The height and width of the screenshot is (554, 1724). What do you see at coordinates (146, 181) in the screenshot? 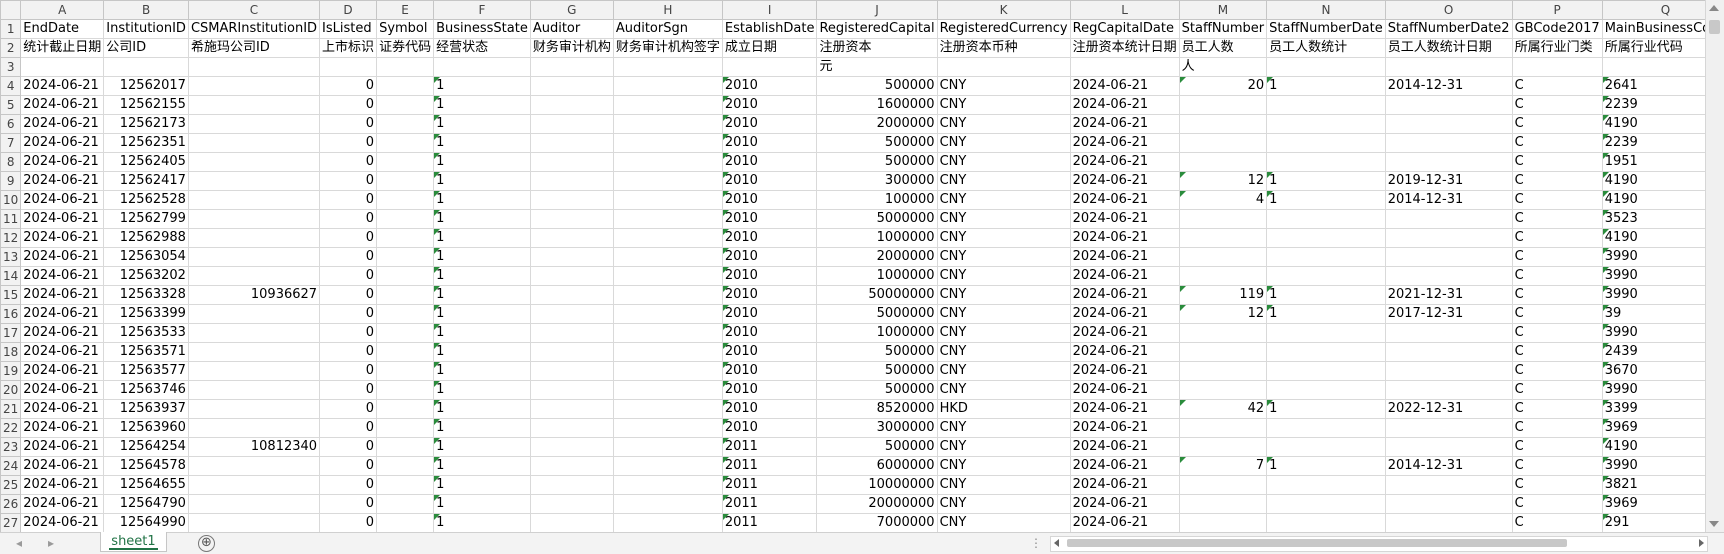
I see `cell-b9: 12562417` at bounding box center [146, 181].